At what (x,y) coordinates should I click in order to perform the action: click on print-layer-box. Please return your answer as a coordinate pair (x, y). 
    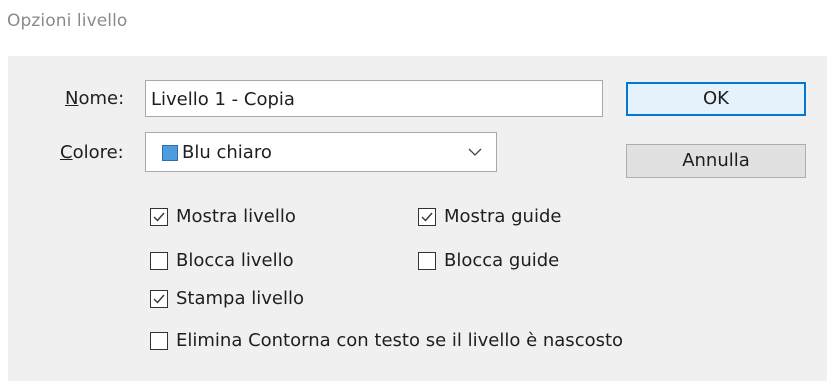
    Looking at the image, I should click on (159, 299).